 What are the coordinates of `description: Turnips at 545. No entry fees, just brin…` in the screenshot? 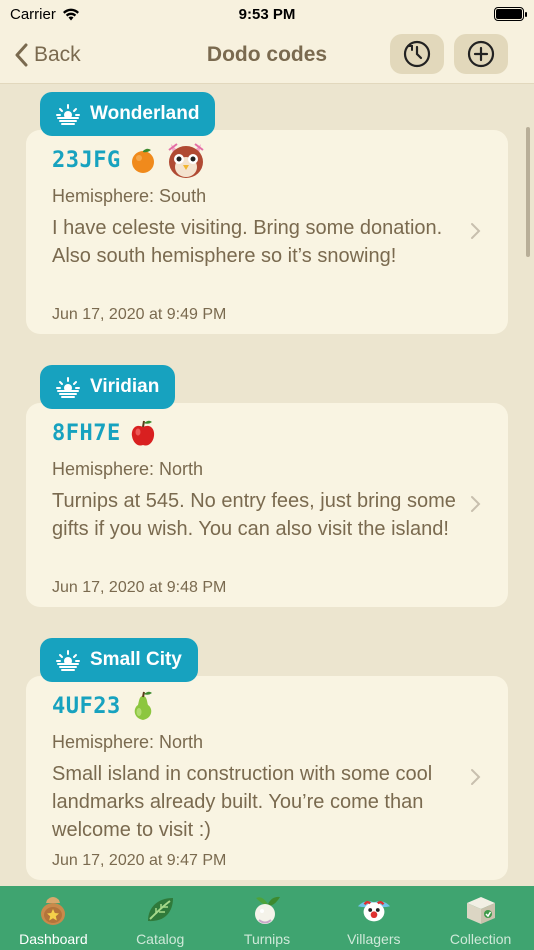 It's located at (254, 515).